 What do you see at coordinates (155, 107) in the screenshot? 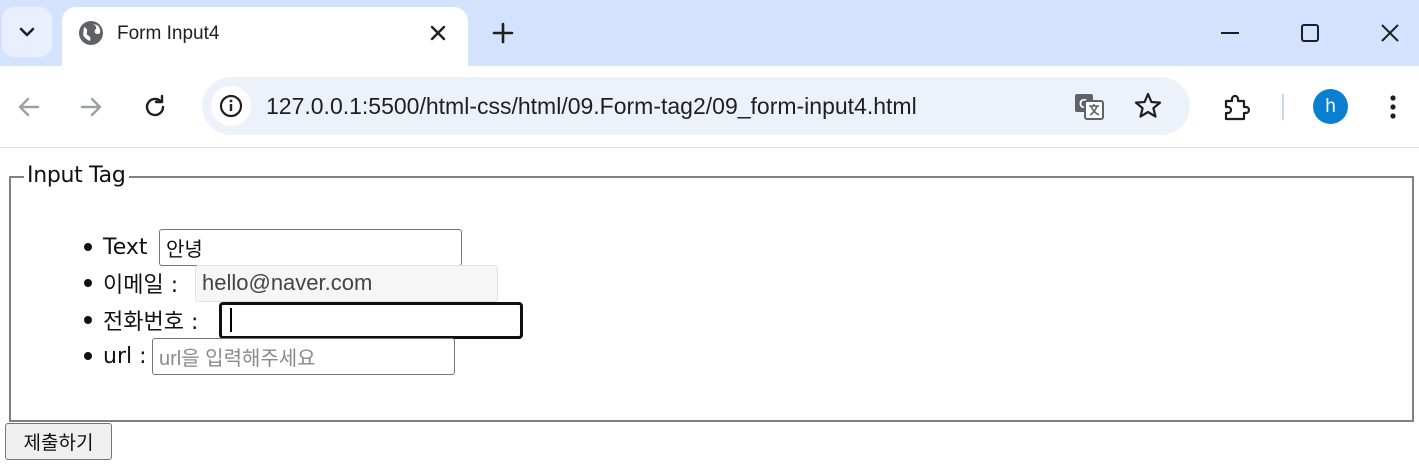
I see `reload-icon` at bounding box center [155, 107].